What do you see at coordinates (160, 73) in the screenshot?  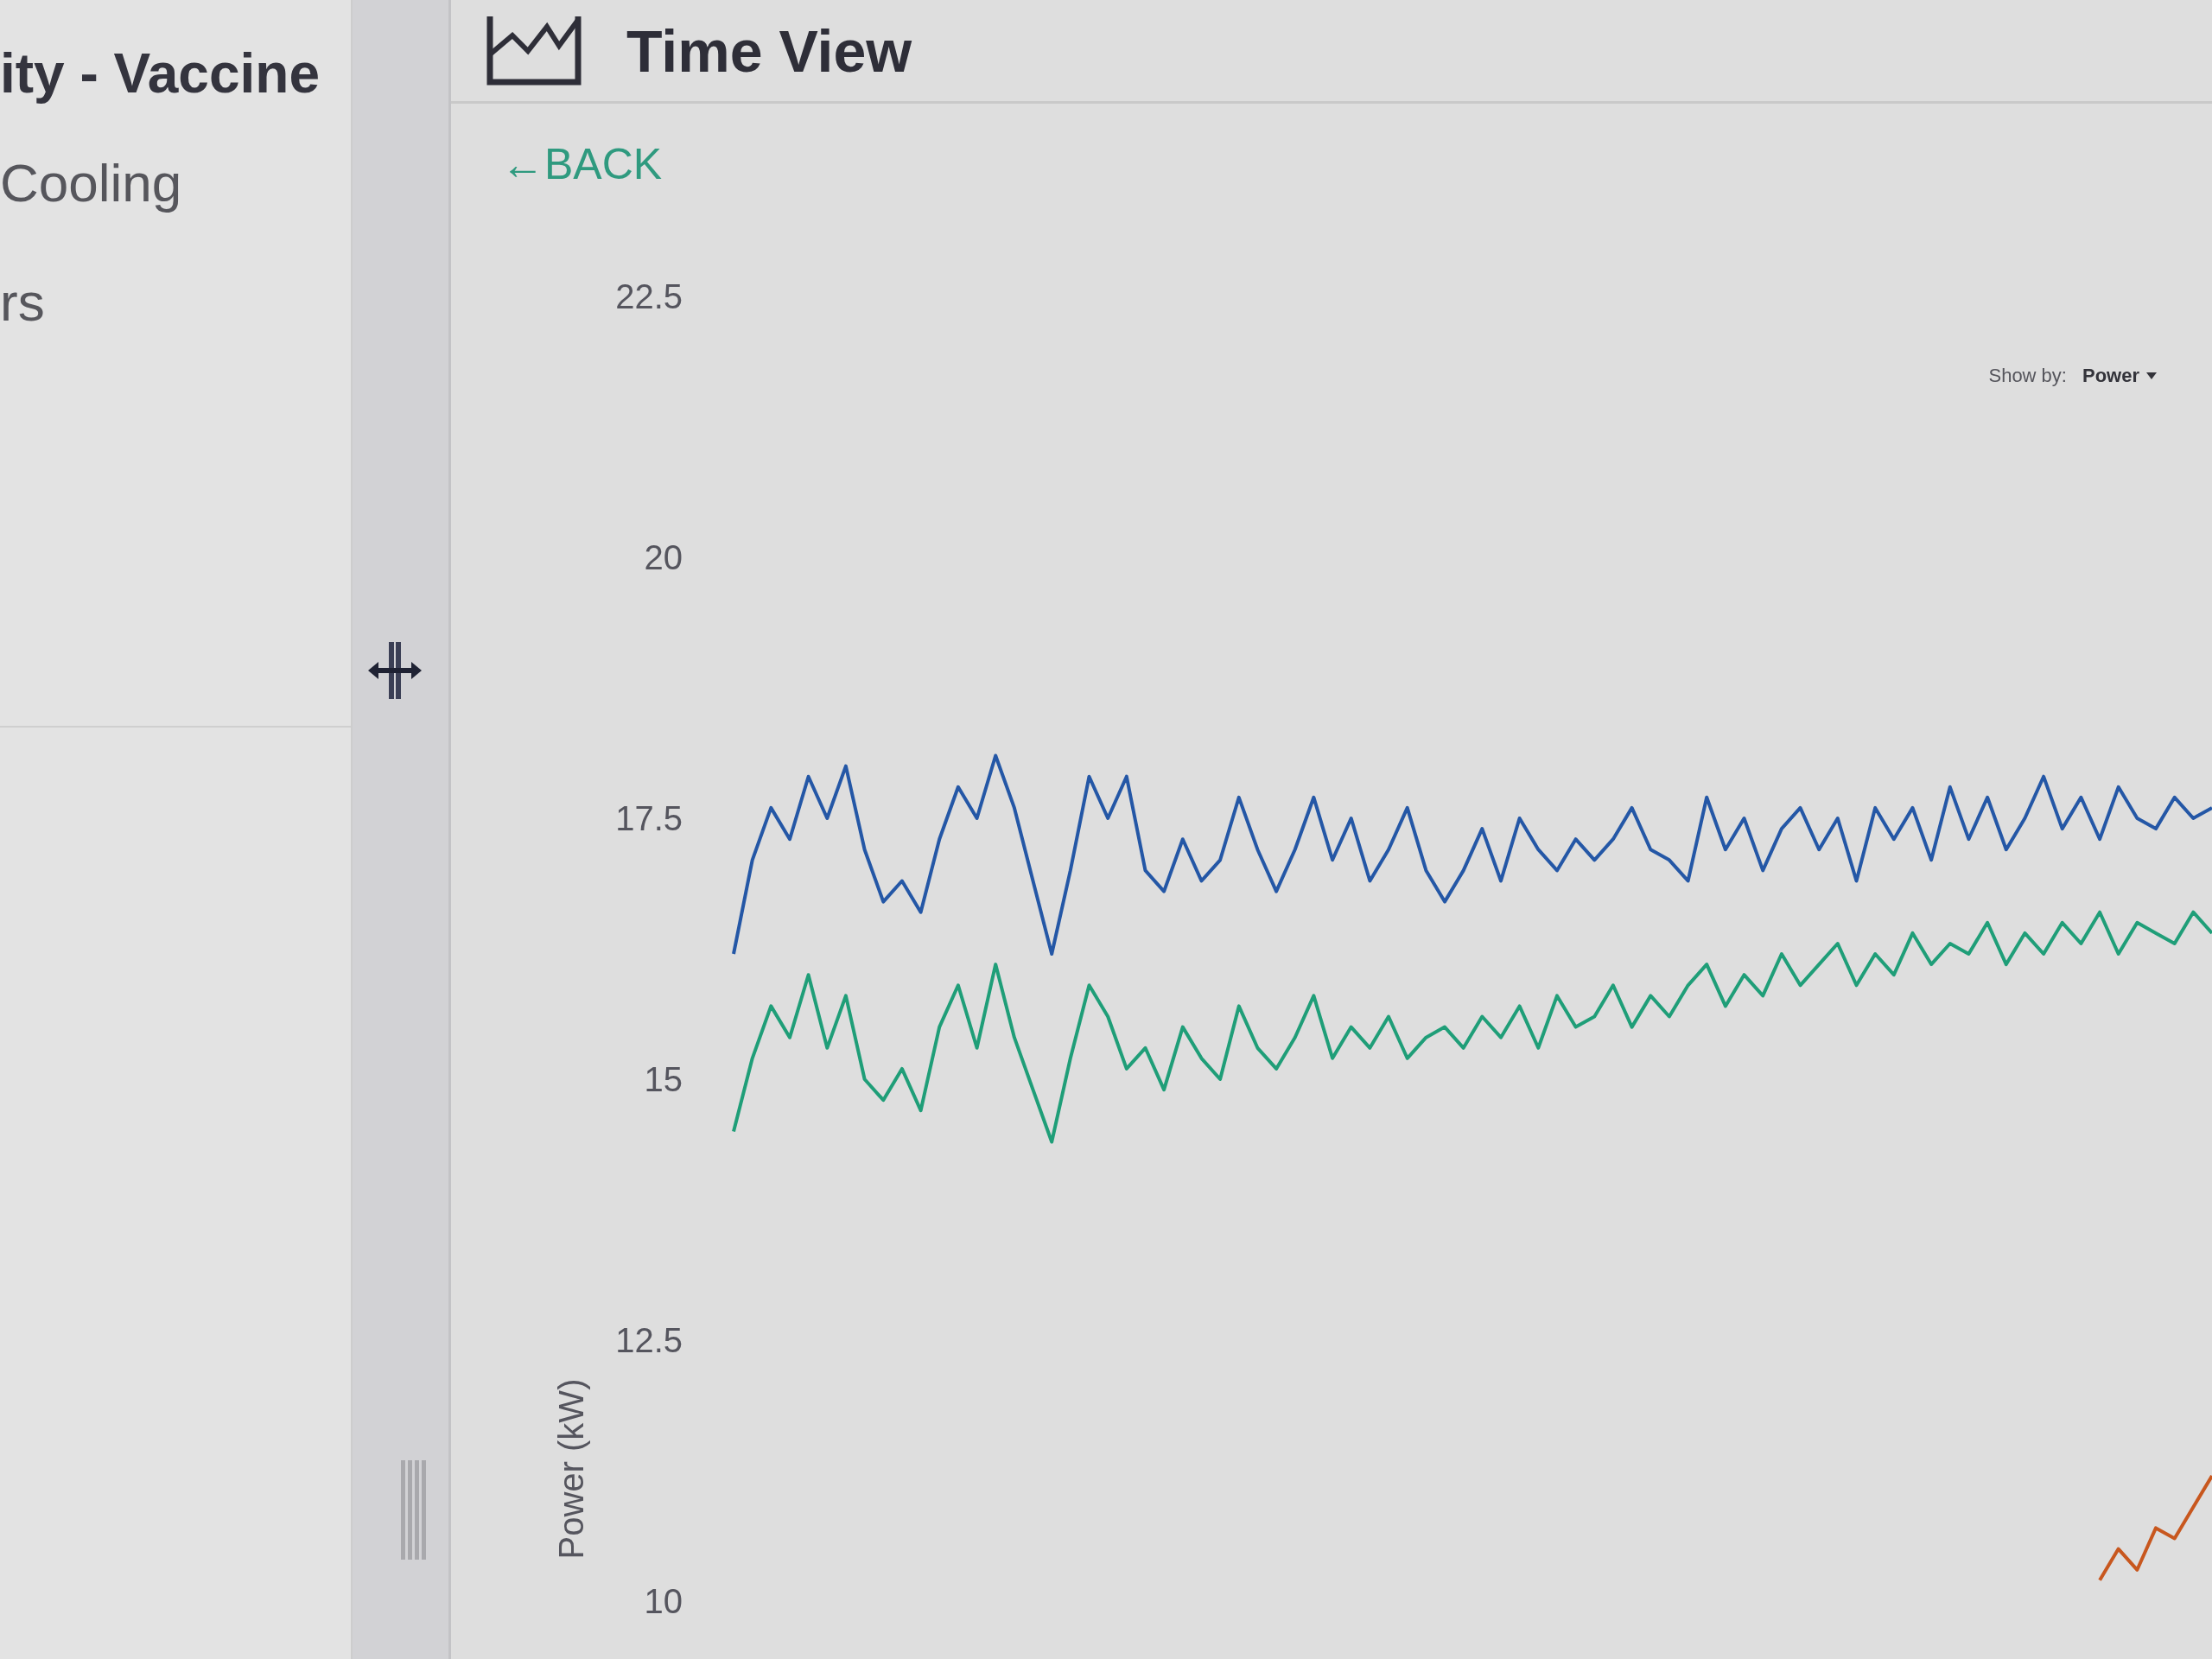 I see `sidebar-title: ity - Vaccine` at bounding box center [160, 73].